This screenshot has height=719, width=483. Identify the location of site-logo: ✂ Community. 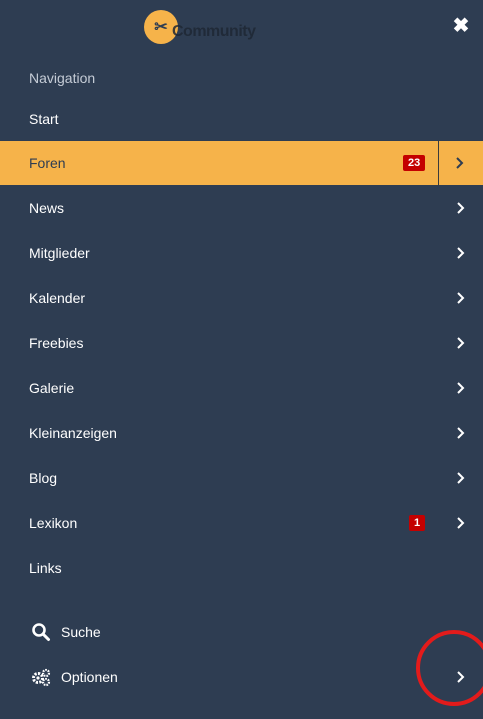
(218, 28).